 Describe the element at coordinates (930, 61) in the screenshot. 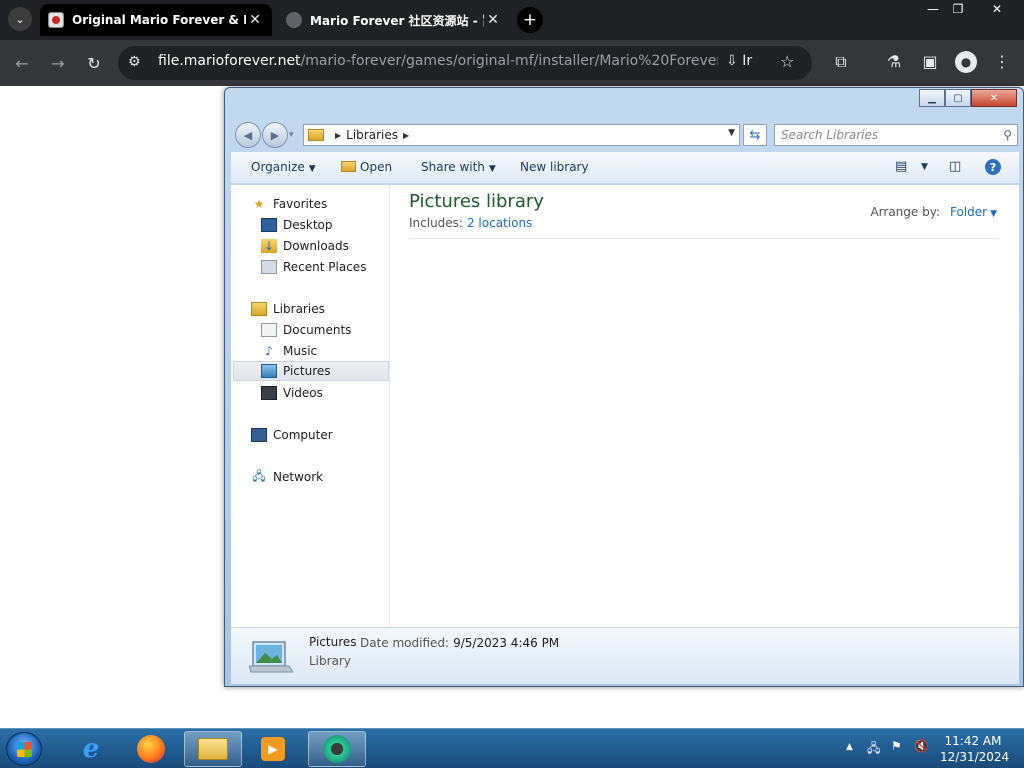

I see `side-panel-icon: ▣` at that location.